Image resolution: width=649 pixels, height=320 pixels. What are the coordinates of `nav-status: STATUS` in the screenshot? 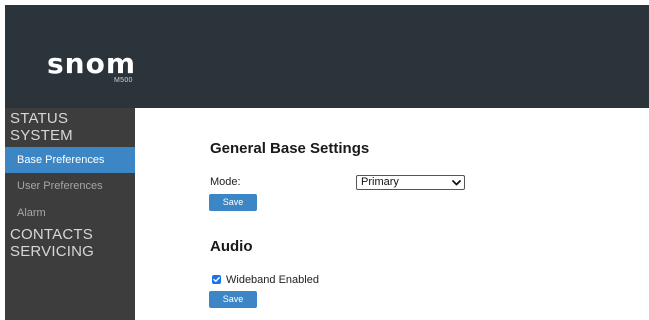 It's located at (70, 118).